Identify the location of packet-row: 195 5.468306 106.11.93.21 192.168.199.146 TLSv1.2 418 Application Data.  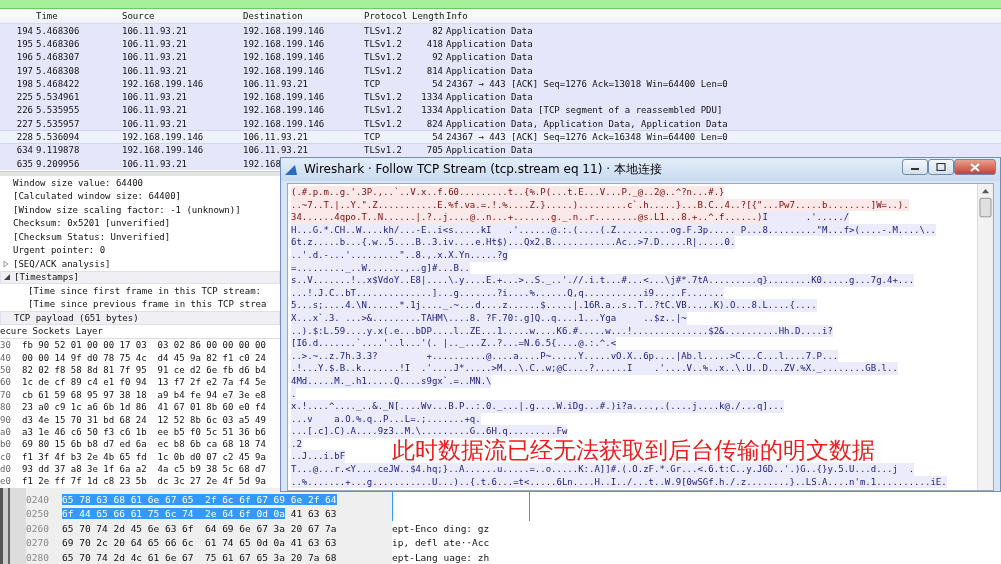
(500, 44).